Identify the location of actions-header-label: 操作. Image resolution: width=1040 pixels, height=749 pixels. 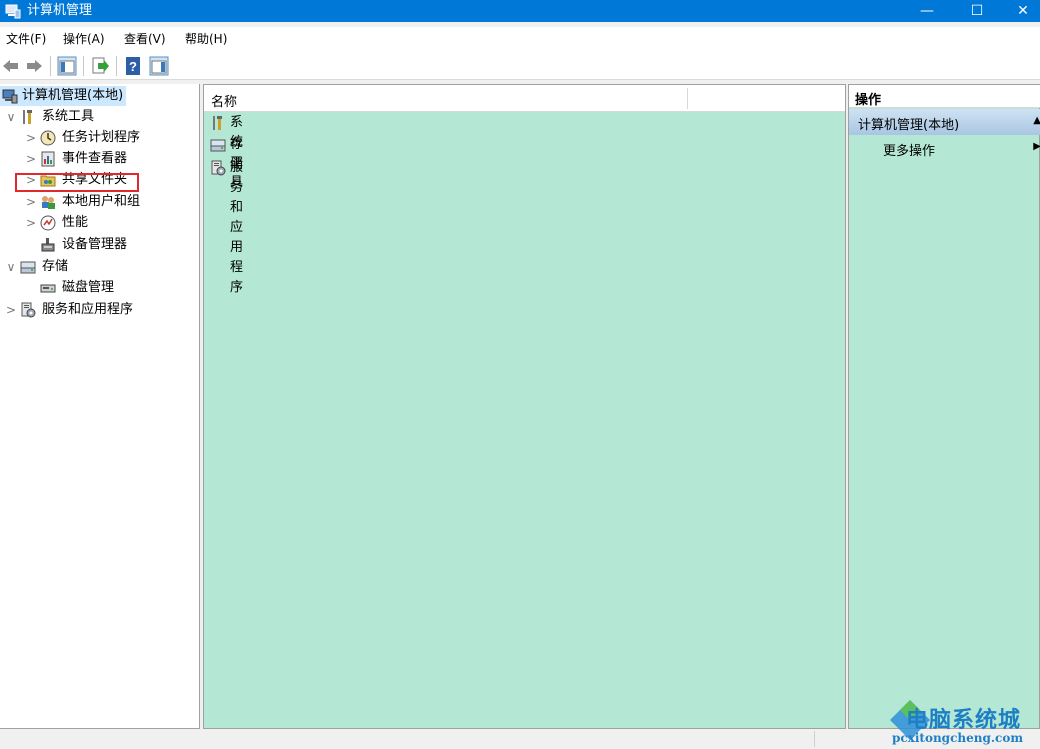
(868, 100).